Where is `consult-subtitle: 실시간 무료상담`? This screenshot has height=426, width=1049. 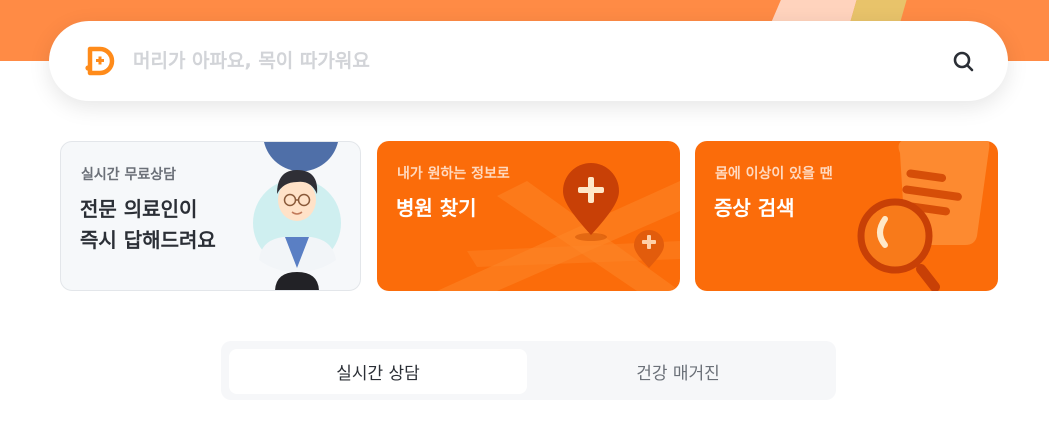 consult-subtitle: 실시간 무료상담 is located at coordinates (129, 175).